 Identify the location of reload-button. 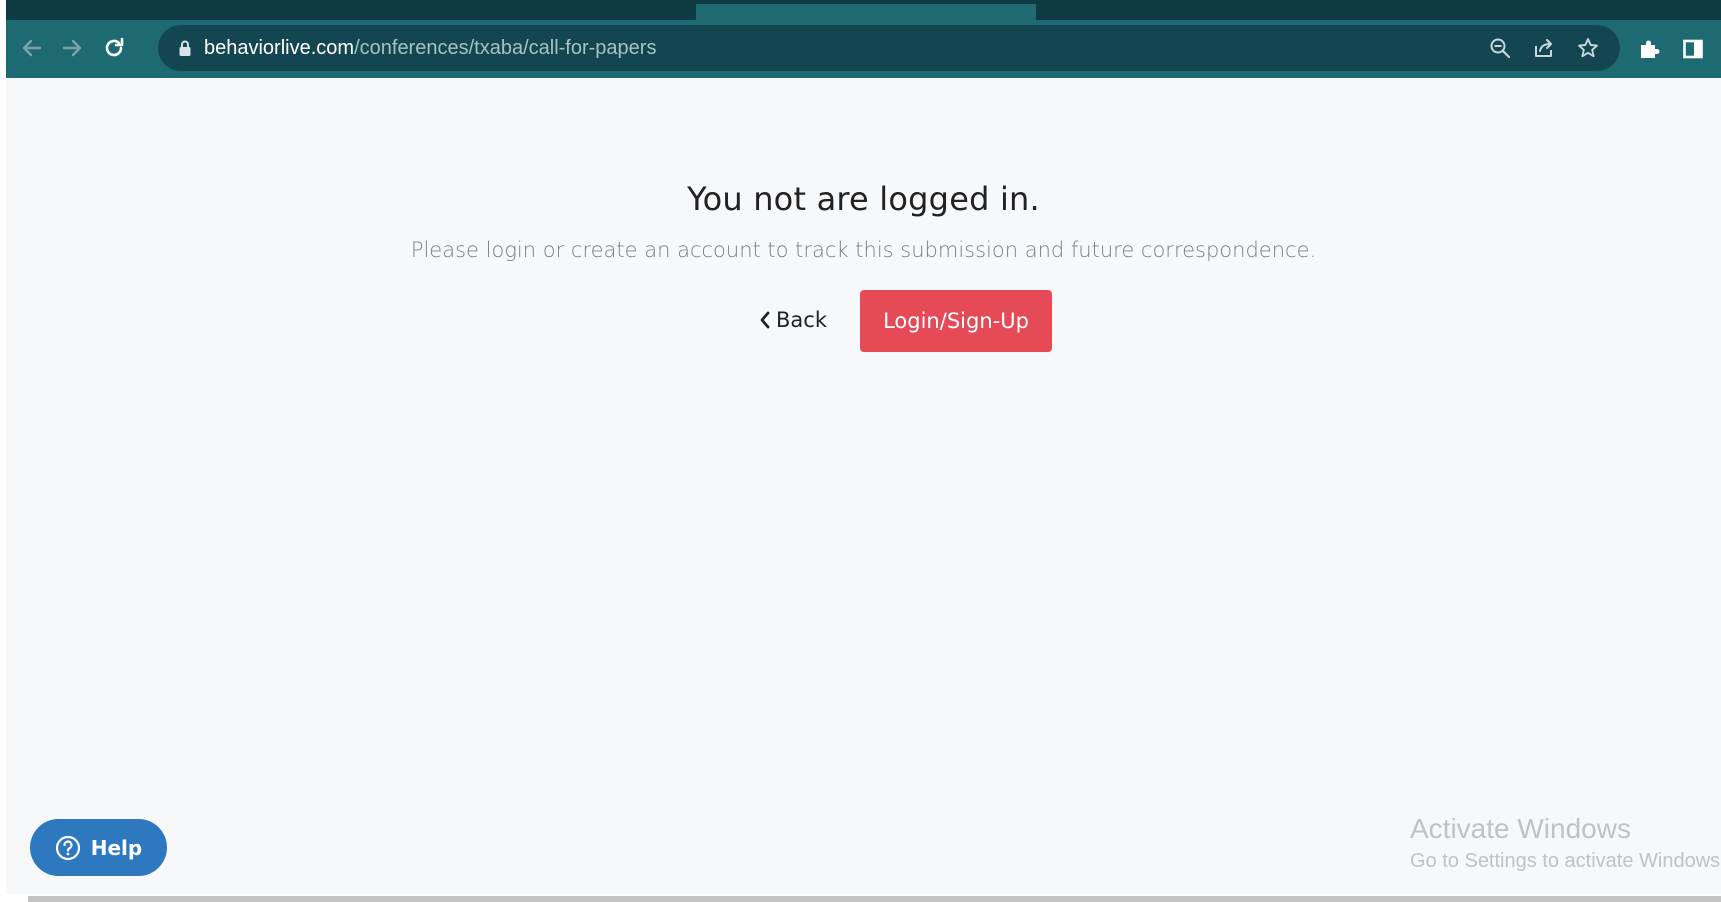
(114, 48).